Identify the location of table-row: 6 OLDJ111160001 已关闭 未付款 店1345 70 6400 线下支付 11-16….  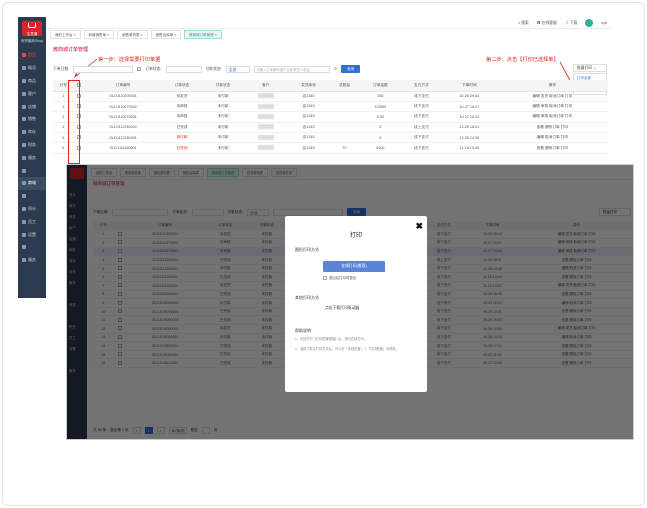
(330, 148).